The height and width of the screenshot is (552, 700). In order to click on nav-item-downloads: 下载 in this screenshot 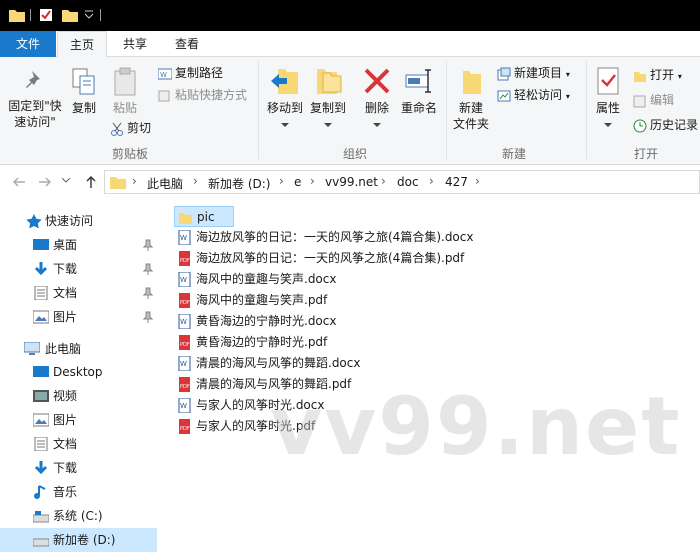, I will do `click(78, 269)`.